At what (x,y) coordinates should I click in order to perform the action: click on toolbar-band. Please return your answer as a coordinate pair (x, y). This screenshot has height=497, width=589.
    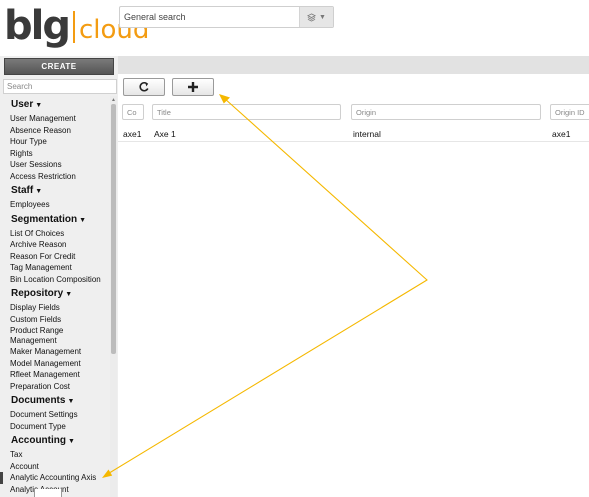
    Looking at the image, I should click on (353, 65).